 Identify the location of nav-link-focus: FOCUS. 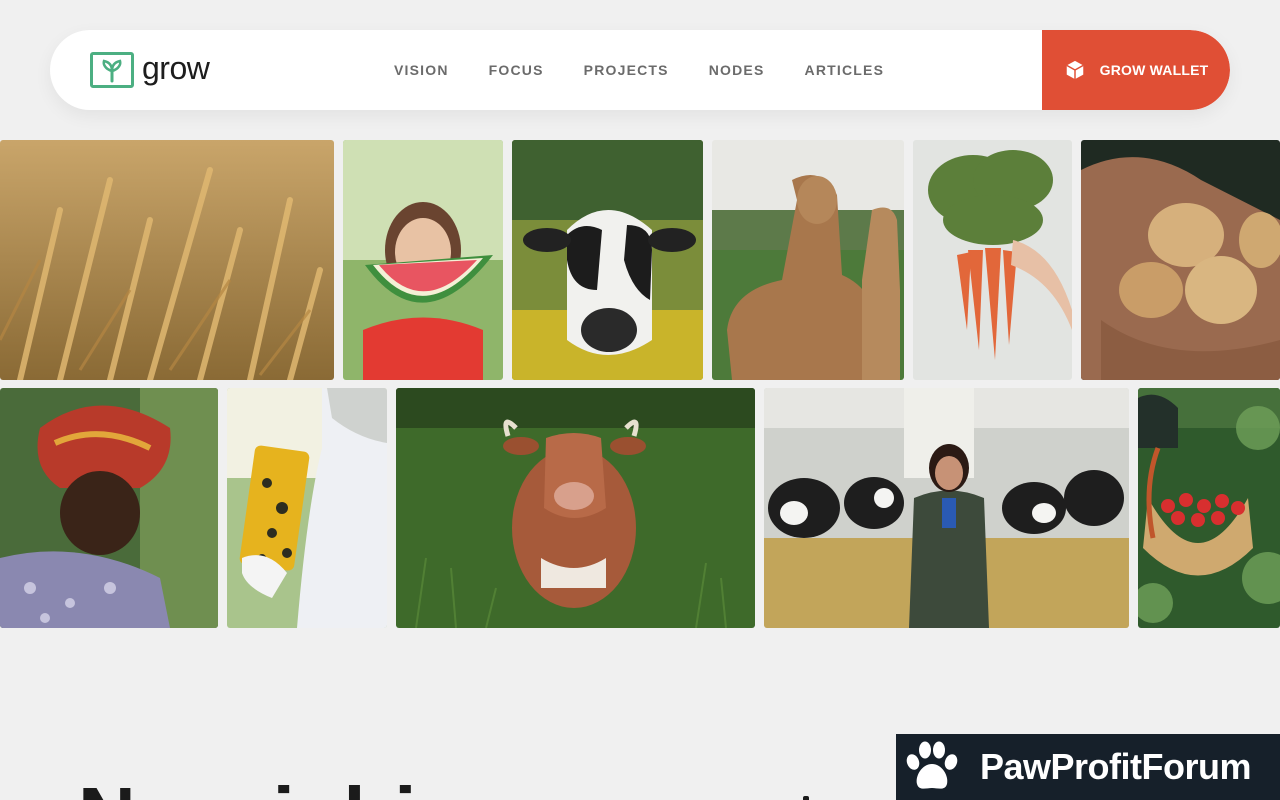
(516, 70).